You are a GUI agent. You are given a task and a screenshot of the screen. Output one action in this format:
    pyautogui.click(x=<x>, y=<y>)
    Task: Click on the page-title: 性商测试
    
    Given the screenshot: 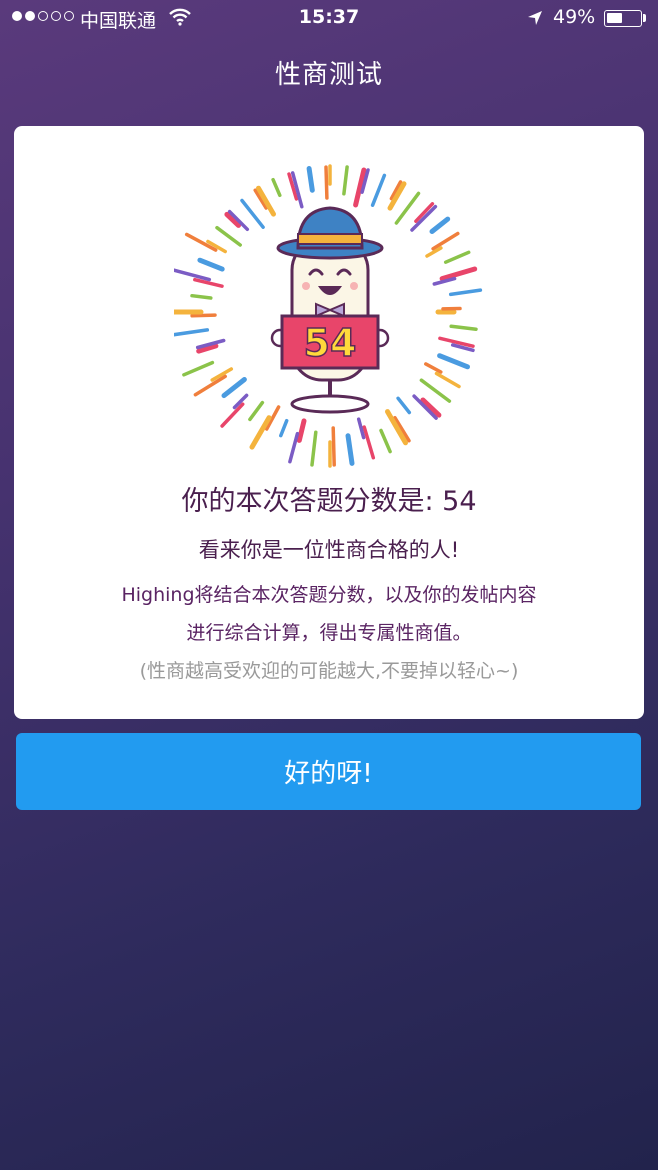 What is the action you would take?
    pyautogui.click(x=328, y=75)
    